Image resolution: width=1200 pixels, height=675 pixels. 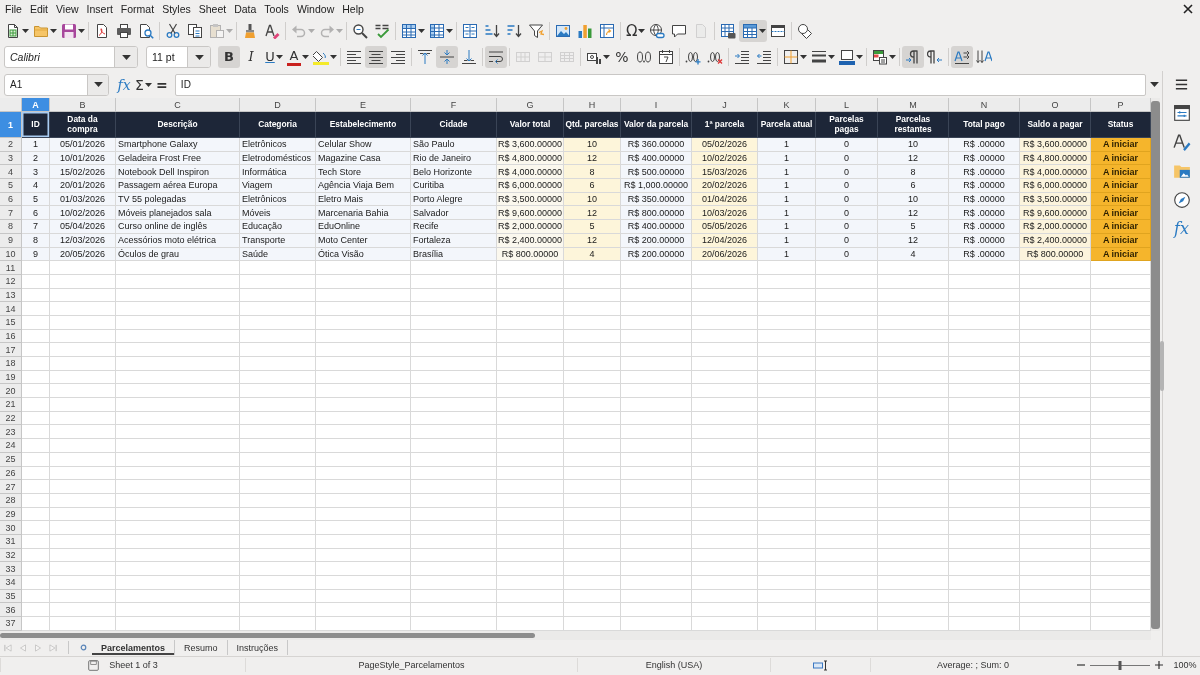 I want to click on column-header: H, so click(x=592, y=105).